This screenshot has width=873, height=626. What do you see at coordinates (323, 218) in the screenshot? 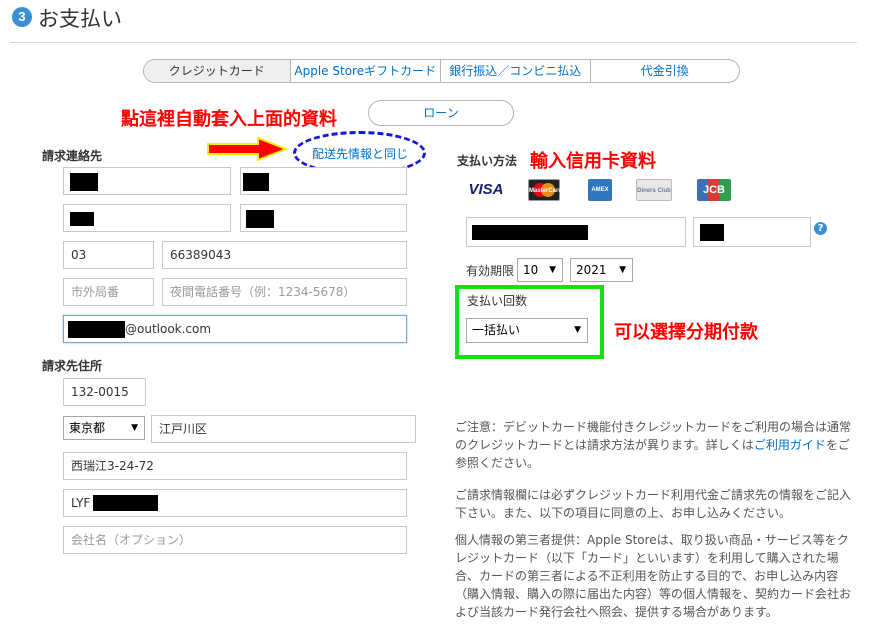
I see `first-name-kana-input` at bounding box center [323, 218].